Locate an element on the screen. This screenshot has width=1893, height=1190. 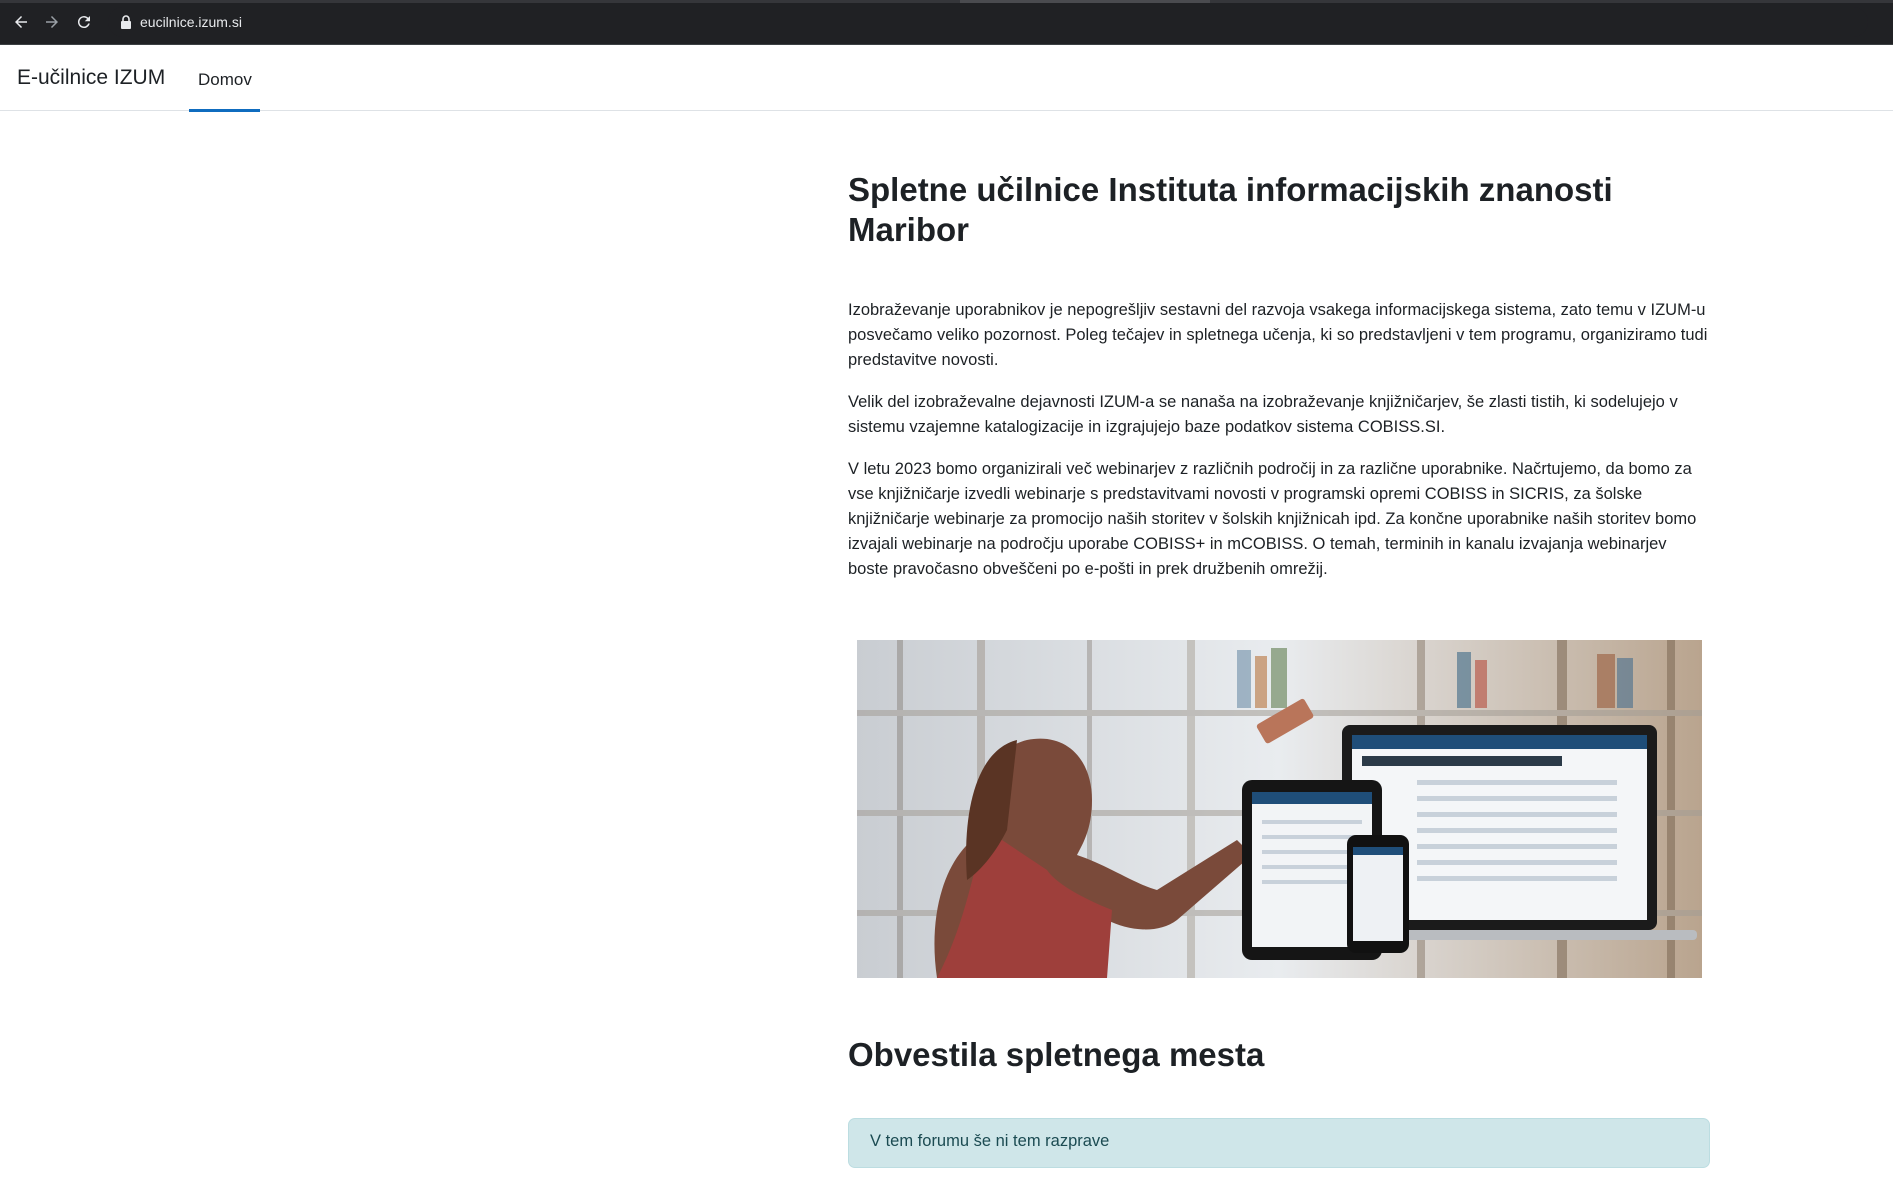
active-tab-indicator is located at coordinates (224, 110).